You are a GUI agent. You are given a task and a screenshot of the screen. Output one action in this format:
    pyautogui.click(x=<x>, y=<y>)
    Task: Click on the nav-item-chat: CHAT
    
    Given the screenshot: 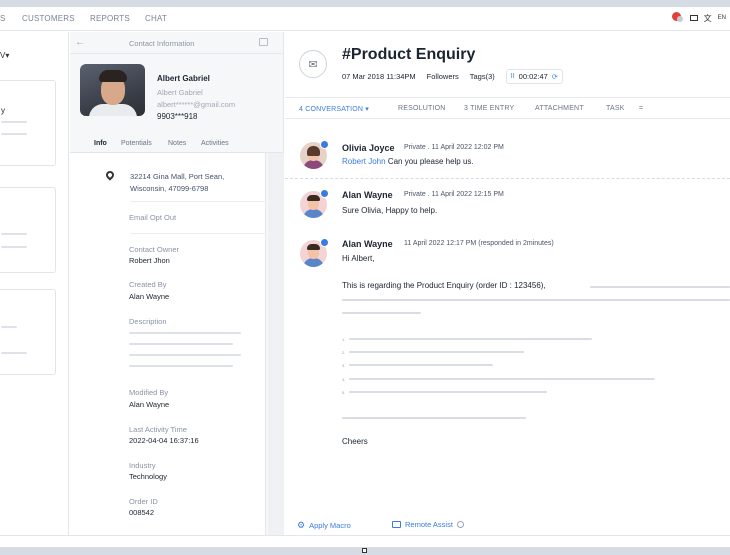 What is the action you would take?
    pyautogui.click(x=156, y=18)
    